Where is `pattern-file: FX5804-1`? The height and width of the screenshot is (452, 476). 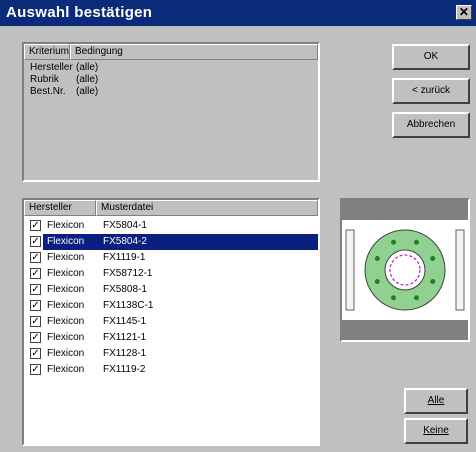 pattern-file: FX5804-1 is located at coordinates (125, 225).